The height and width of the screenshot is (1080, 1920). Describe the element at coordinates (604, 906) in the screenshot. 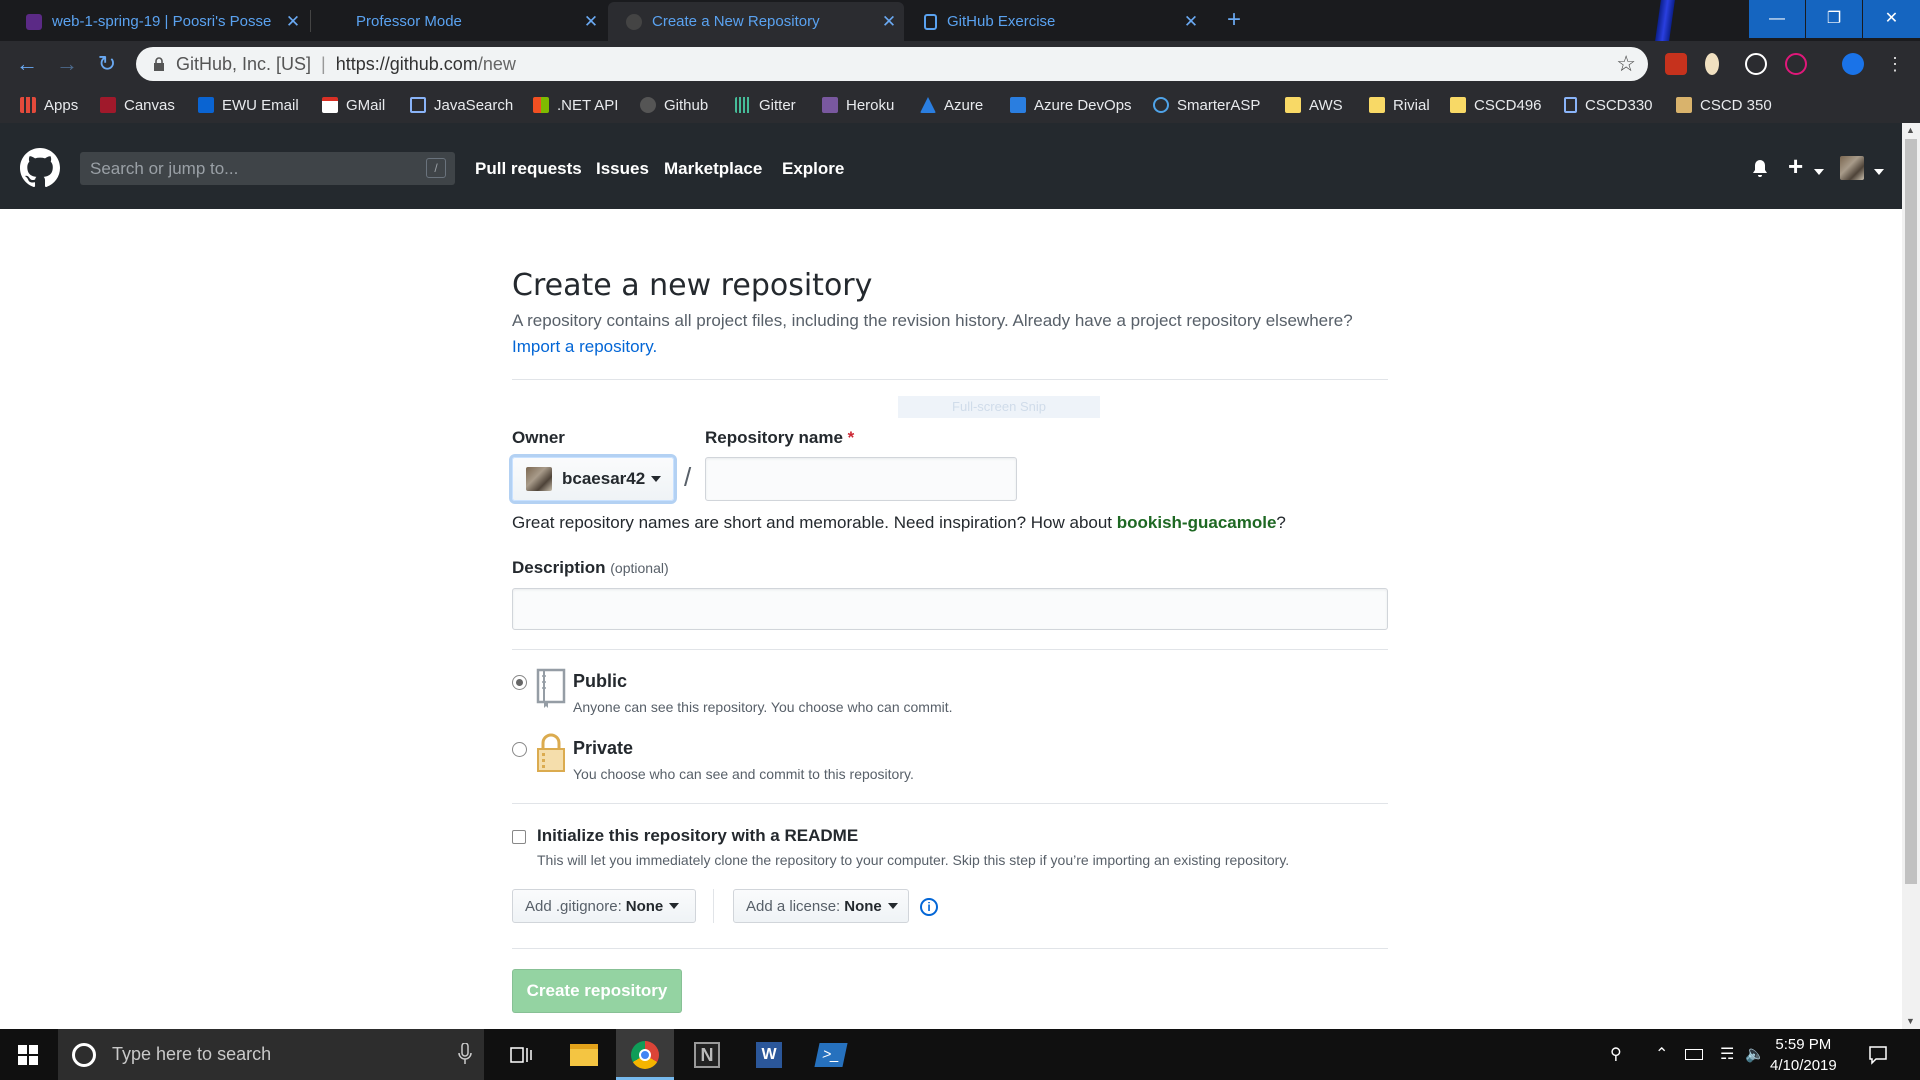

I see `gitignore-select: Add .gitignore: None` at that location.